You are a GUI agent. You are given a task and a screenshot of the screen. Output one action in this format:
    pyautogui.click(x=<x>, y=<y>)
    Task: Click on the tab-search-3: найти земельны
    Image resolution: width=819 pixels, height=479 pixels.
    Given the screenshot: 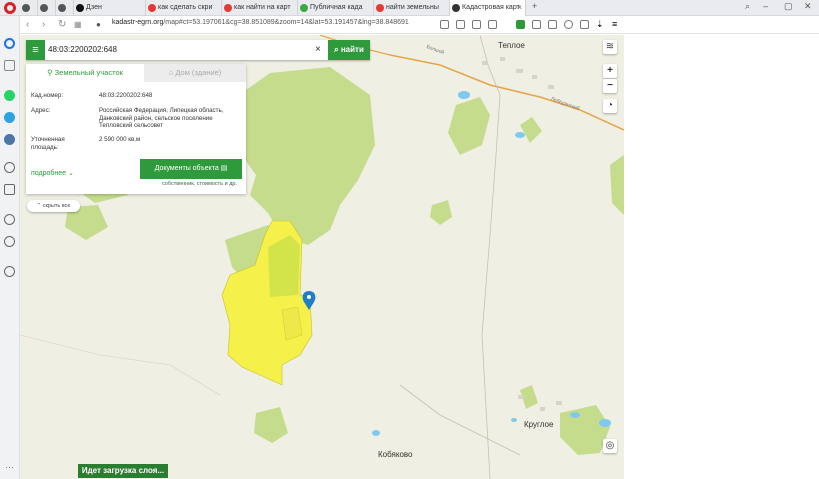 What is the action you would take?
    pyautogui.click(x=412, y=8)
    